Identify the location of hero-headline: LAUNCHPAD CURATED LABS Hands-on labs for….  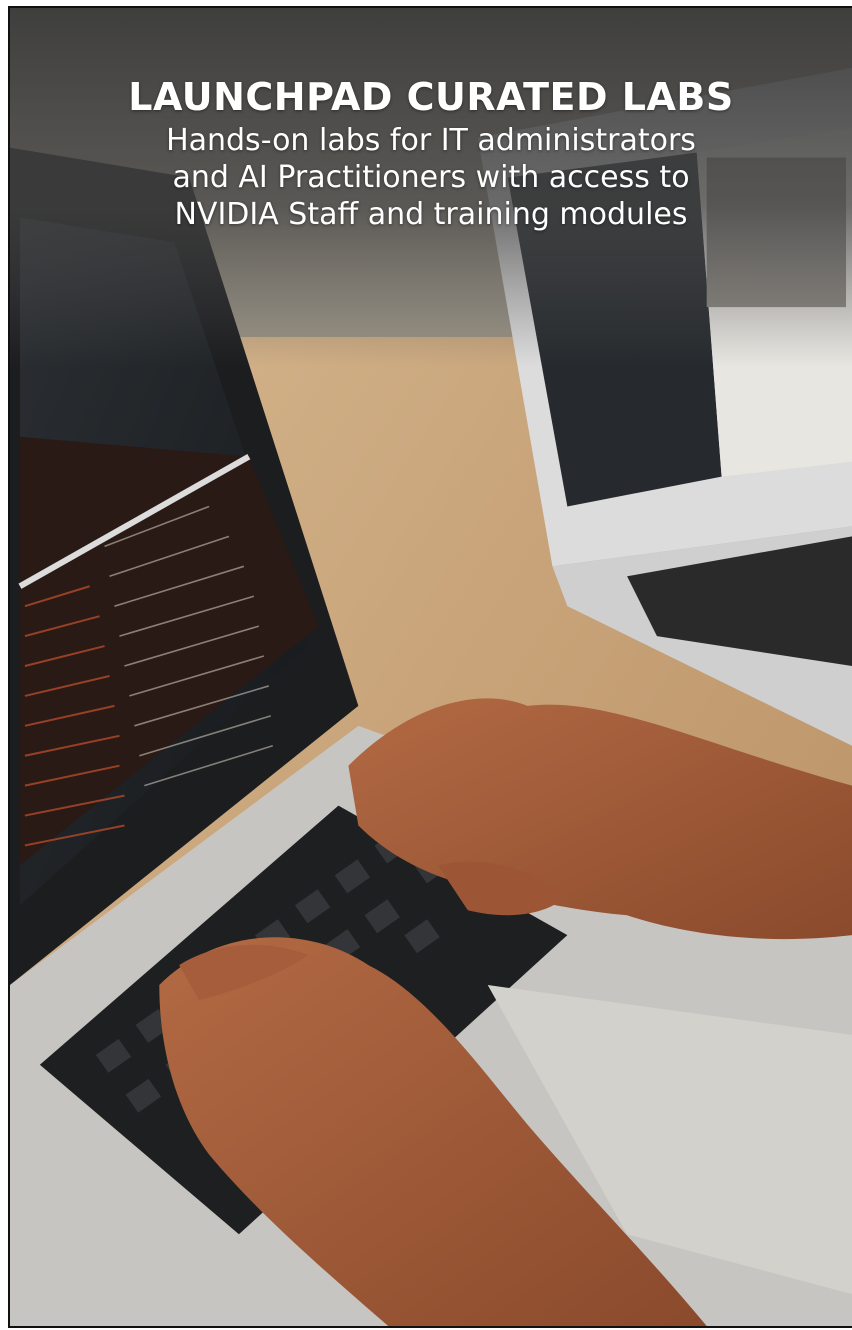
(431, 153).